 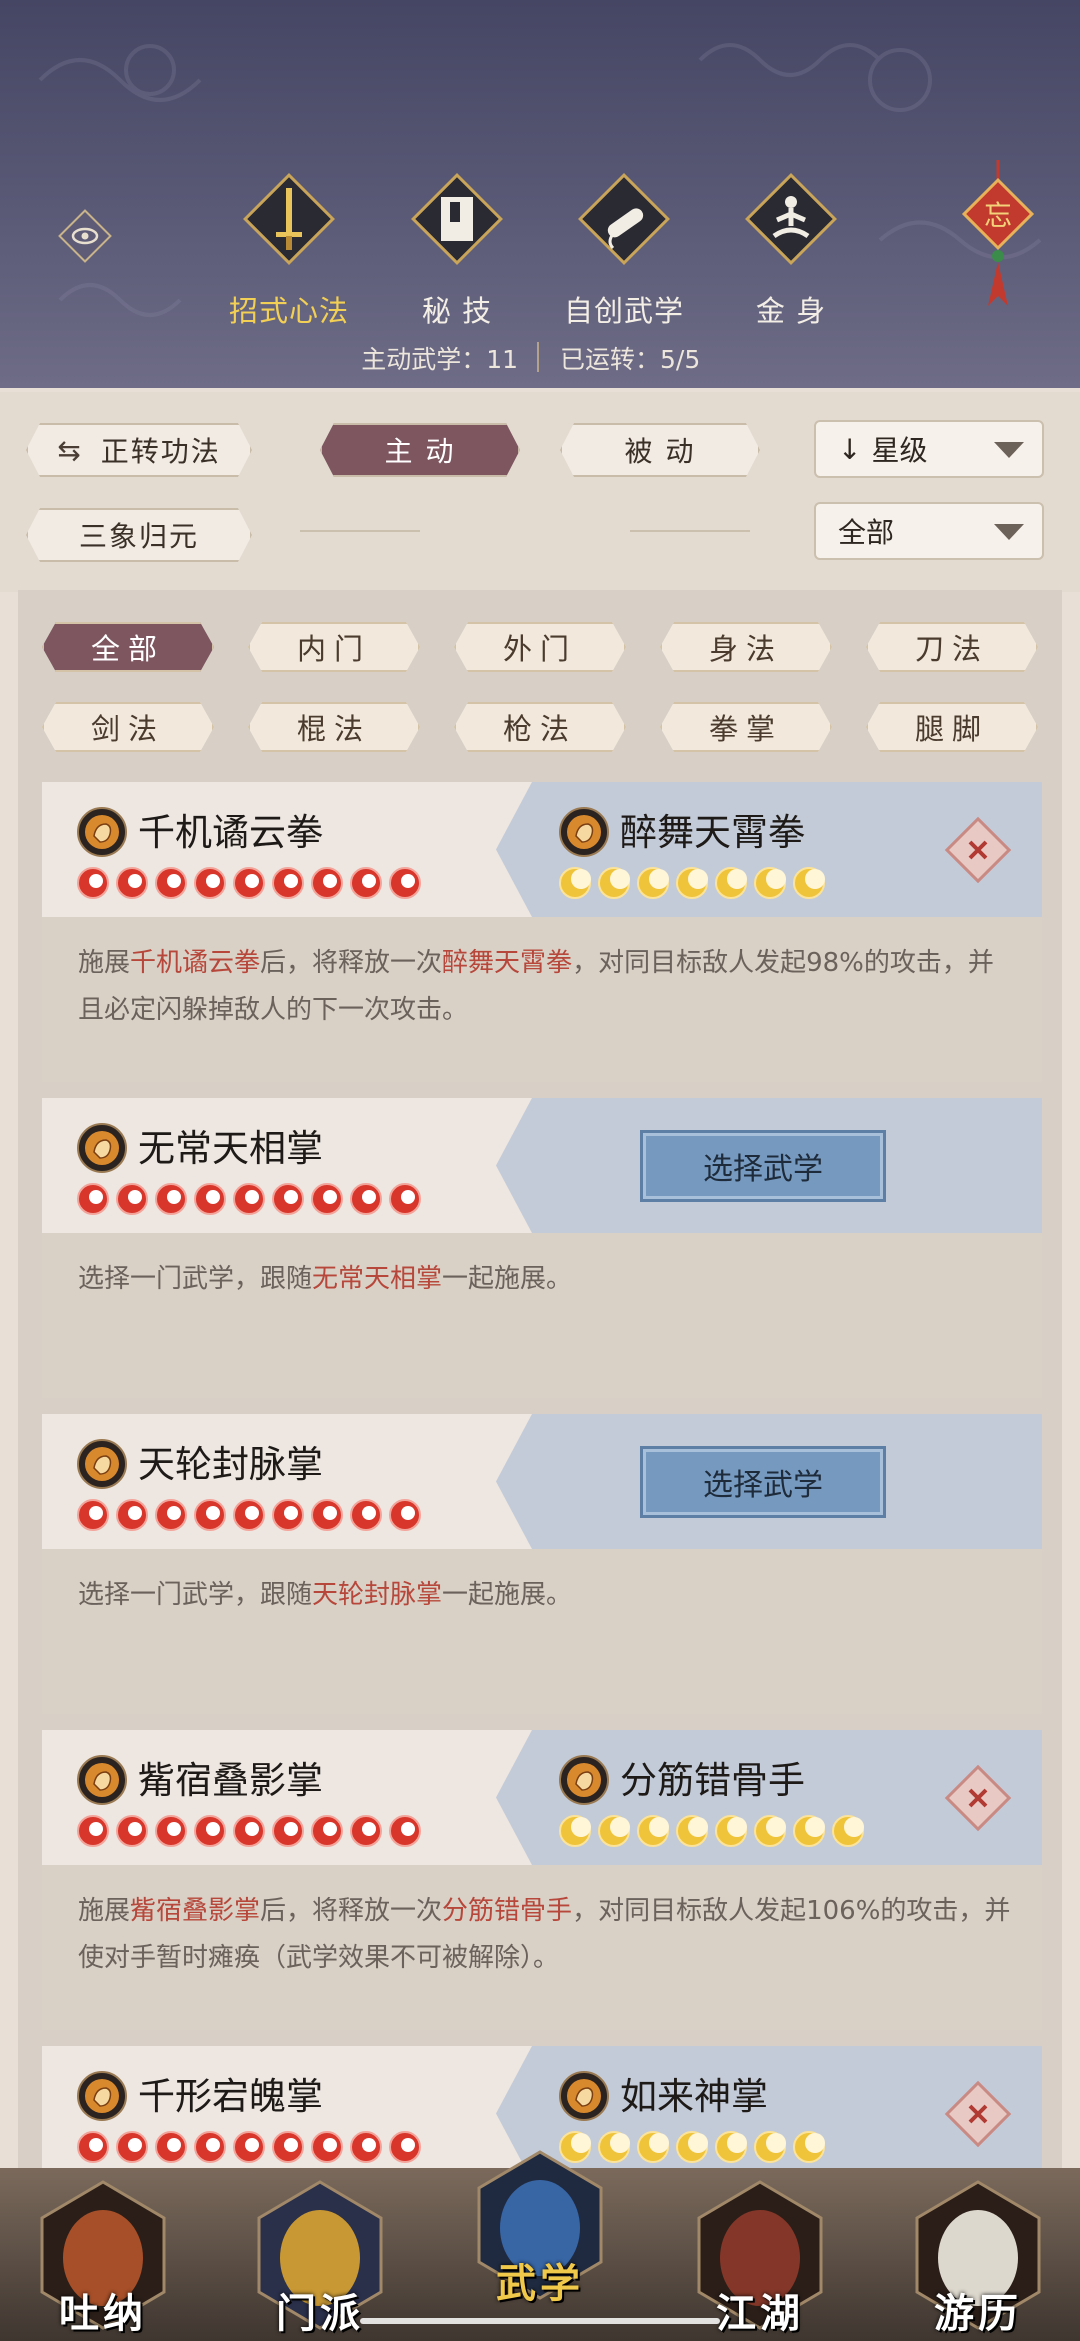 What do you see at coordinates (1009, 532) in the screenshot?
I see `chevron-down-icon` at bounding box center [1009, 532].